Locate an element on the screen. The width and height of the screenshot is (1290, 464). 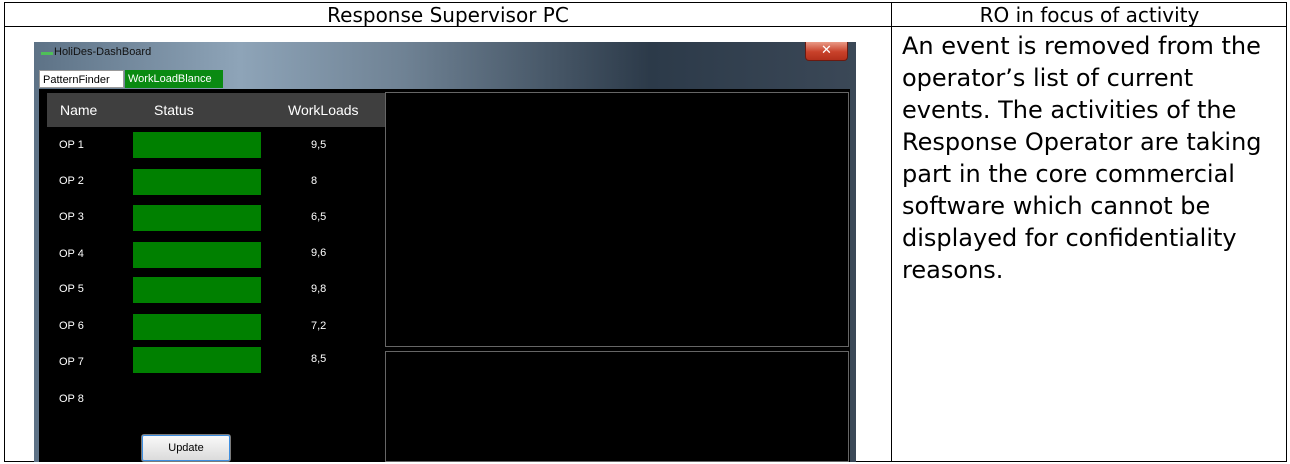
row-name: OP 7 is located at coordinates (71, 362).